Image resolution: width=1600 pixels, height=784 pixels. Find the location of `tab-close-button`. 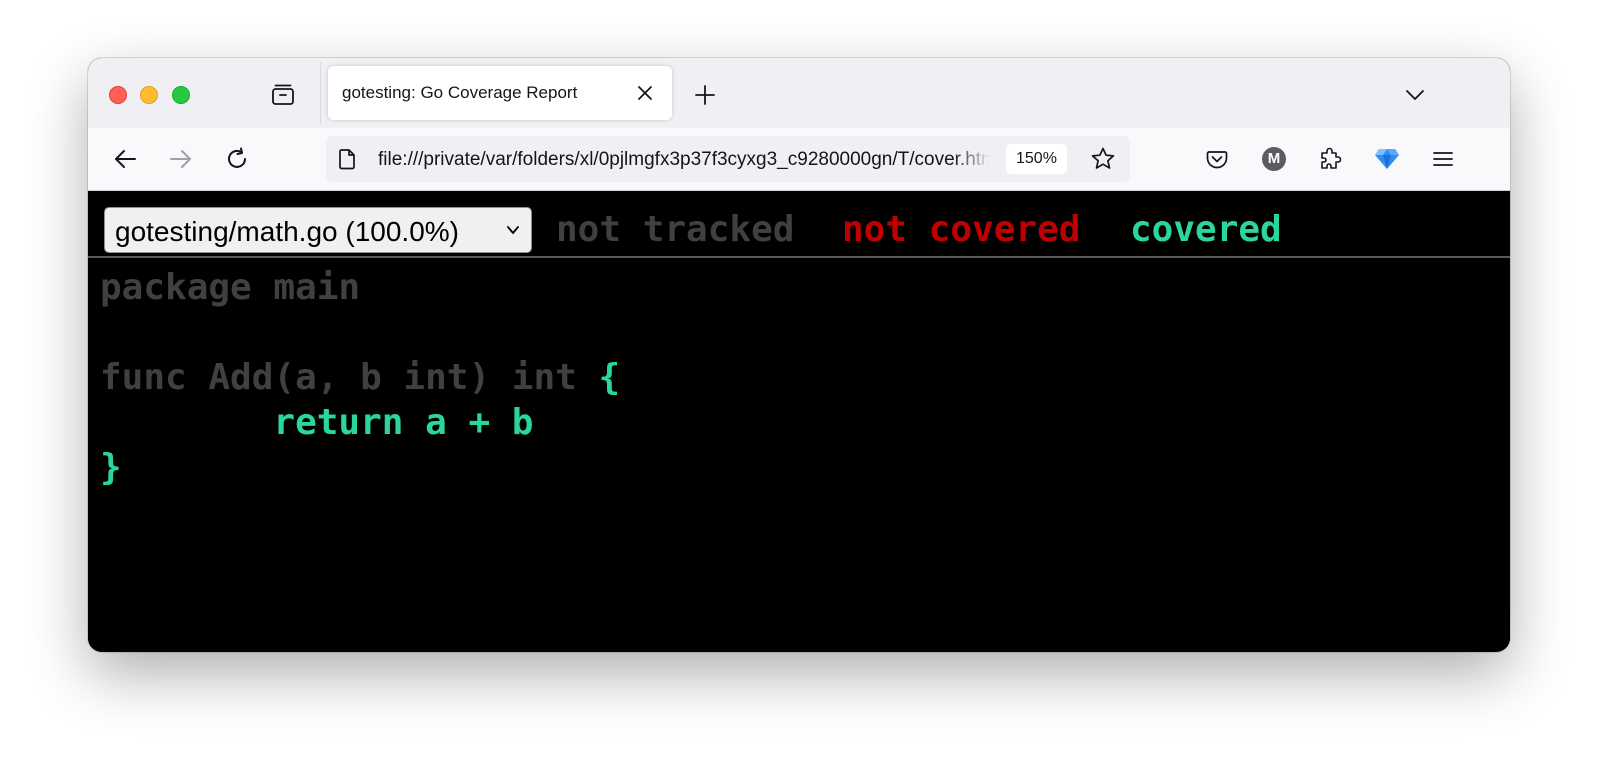

tab-close-button is located at coordinates (645, 93).